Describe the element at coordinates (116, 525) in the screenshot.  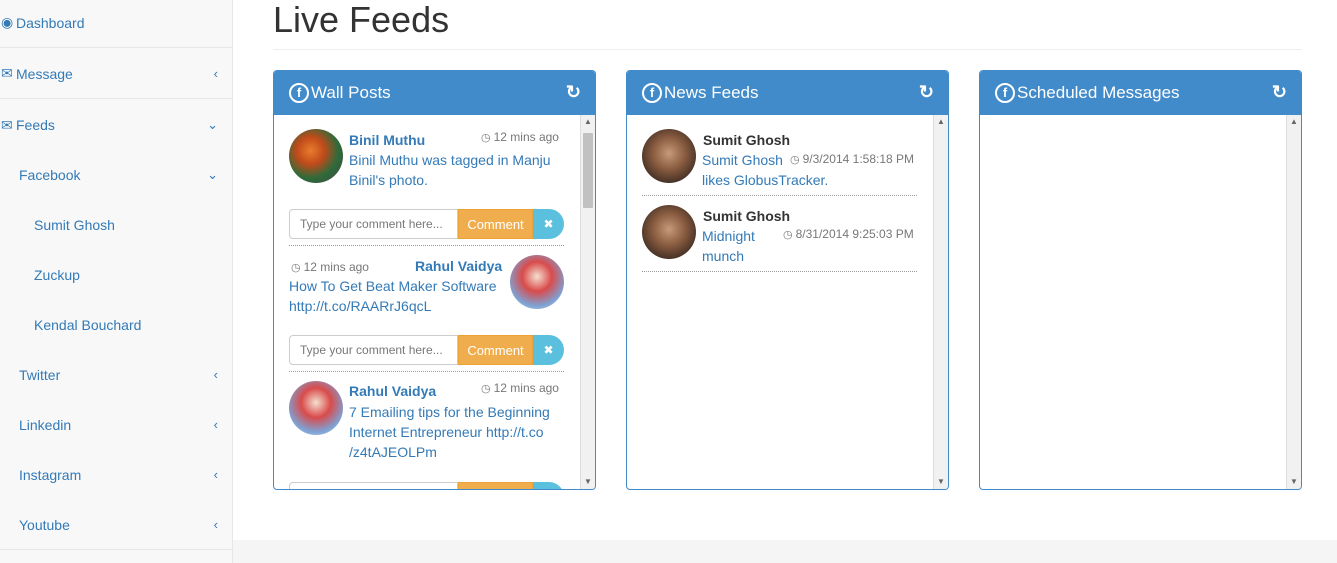
I see `sidebar-item-youtube: Youtube ‹` at that location.